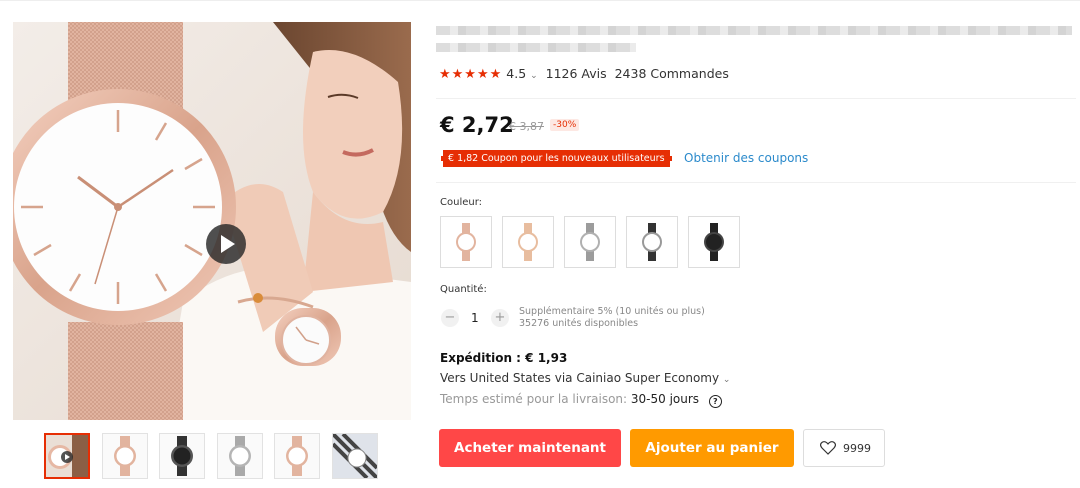 This screenshot has width=1080, height=488. What do you see at coordinates (665, 399) in the screenshot?
I see `eta-value: 30-50 jours` at bounding box center [665, 399].